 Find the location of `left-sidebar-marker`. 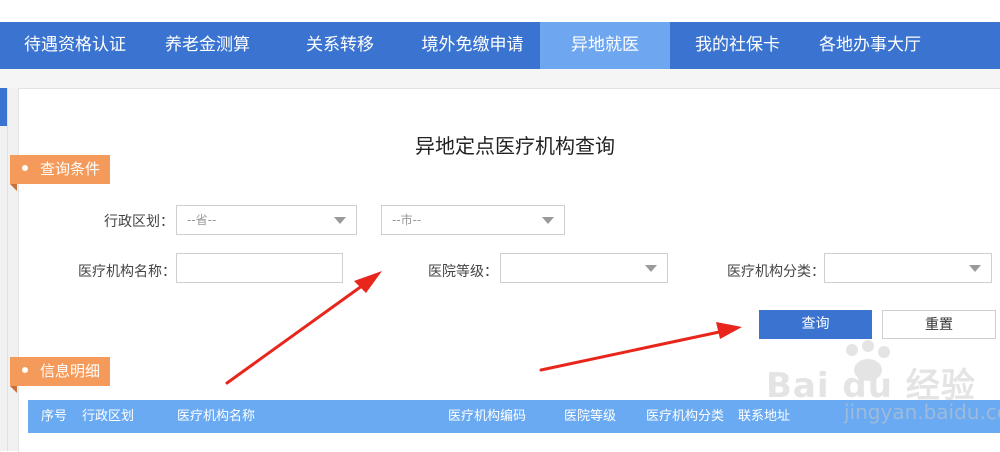

left-sidebar-marker is located at coordinates (3, 107).